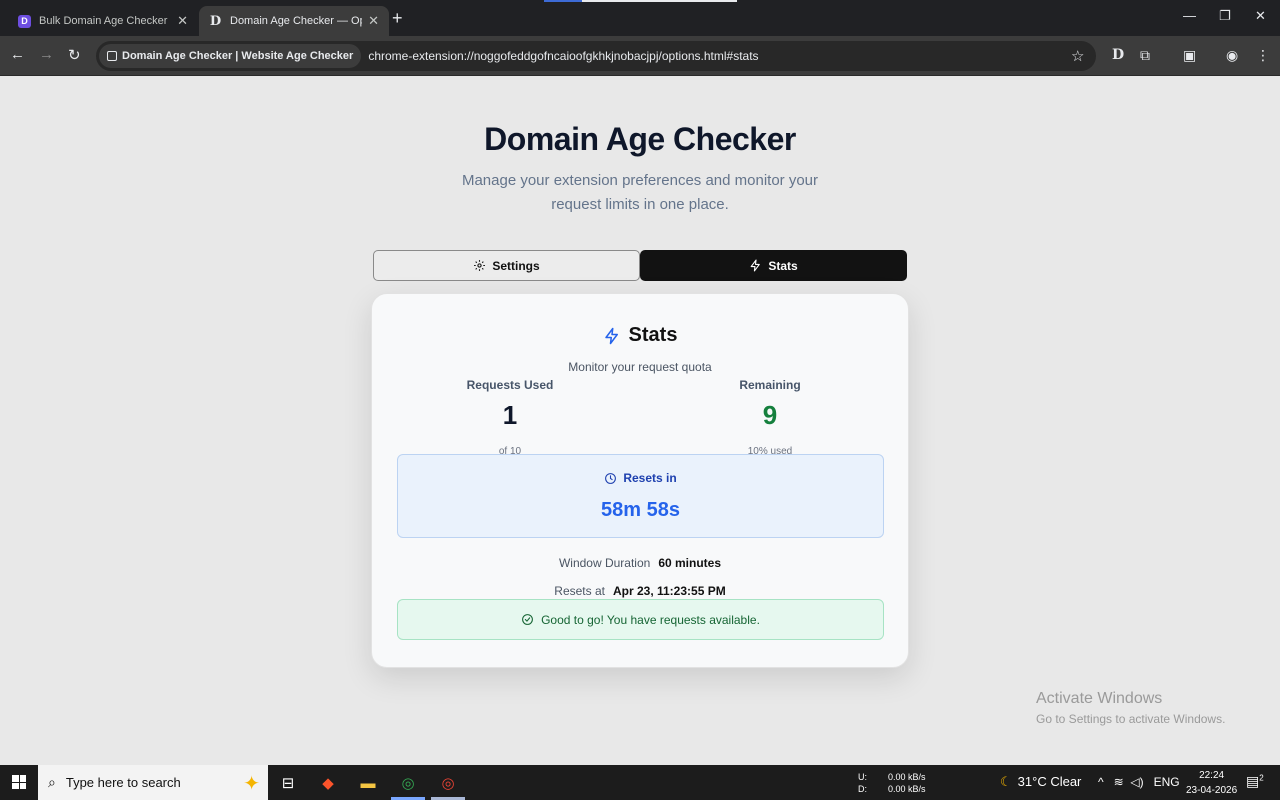 The image size is (1280, 800). Describe the element at coordinates (1232, 55) in the screenshot. I see `profile-icon: ◉` at that location.